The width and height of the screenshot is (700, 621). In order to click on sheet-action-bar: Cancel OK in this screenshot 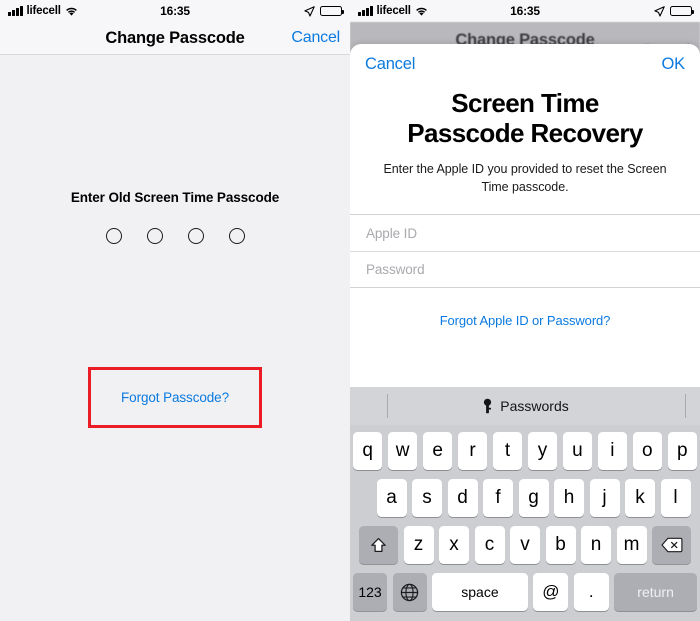, I will do `click(525, 64)`.